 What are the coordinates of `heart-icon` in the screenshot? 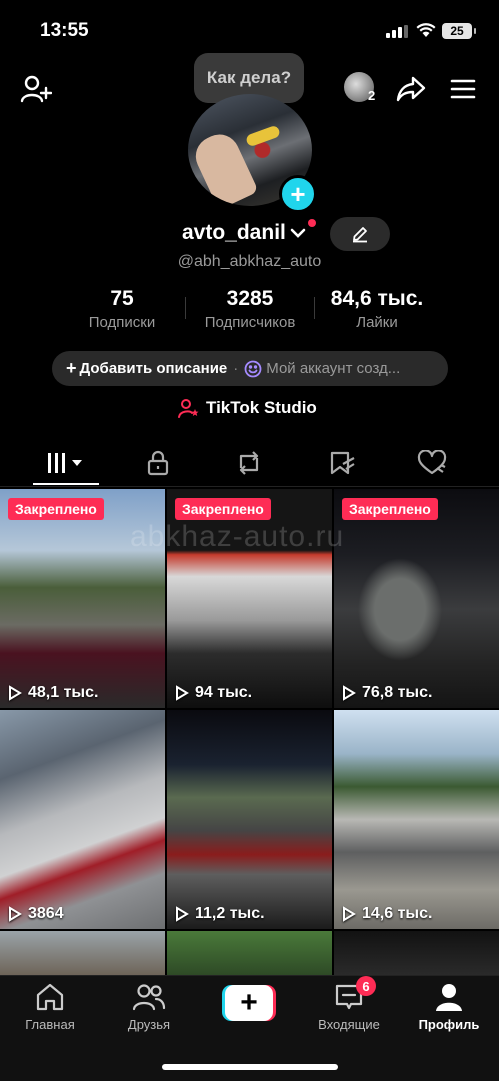 It's located at (432, 462).